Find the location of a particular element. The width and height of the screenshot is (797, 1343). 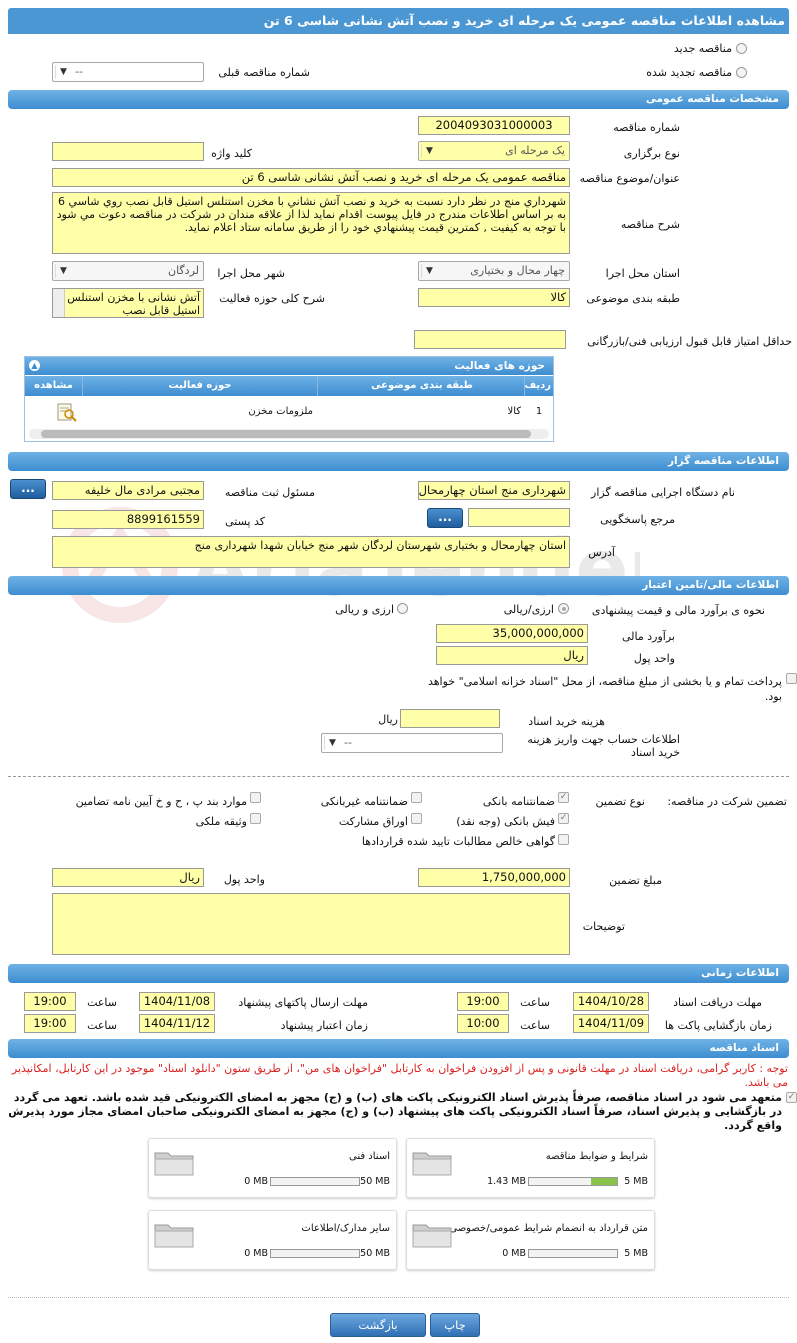

notes-field is located at coordinates (311, 924).